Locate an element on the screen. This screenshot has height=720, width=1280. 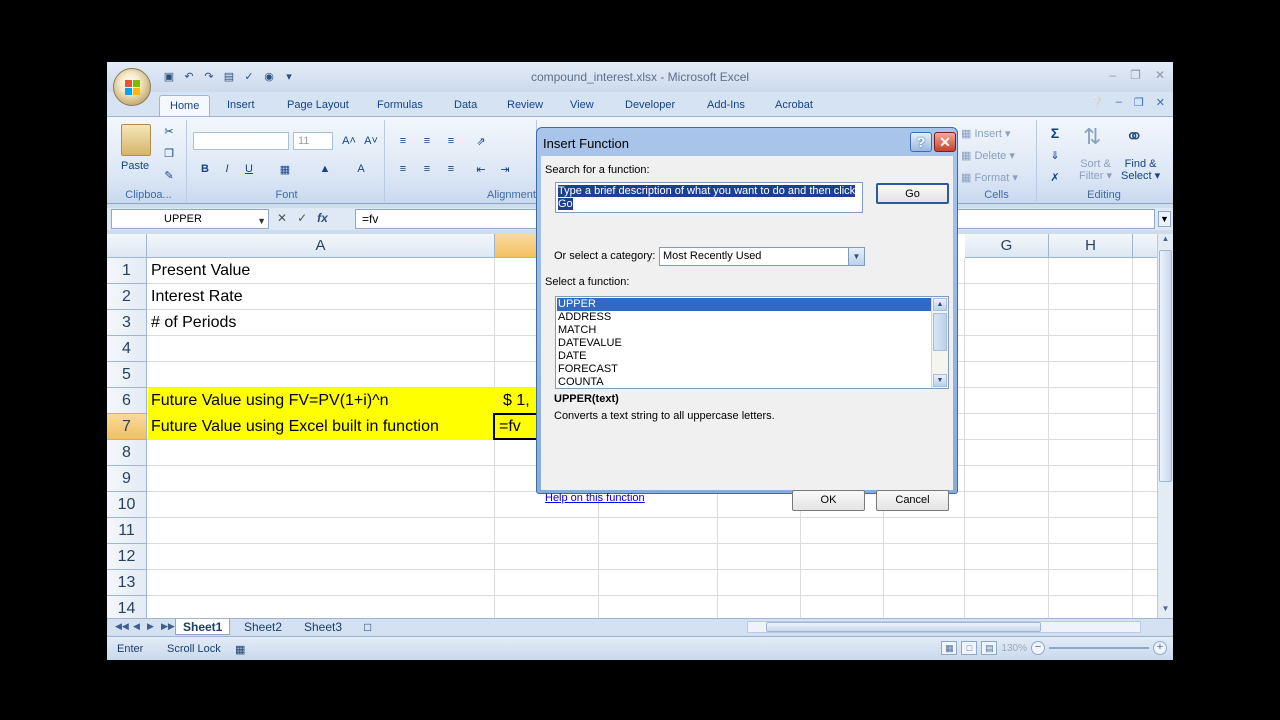
sheet-tab-sheet2: Sheet2 is located at coordinates (263, 627).